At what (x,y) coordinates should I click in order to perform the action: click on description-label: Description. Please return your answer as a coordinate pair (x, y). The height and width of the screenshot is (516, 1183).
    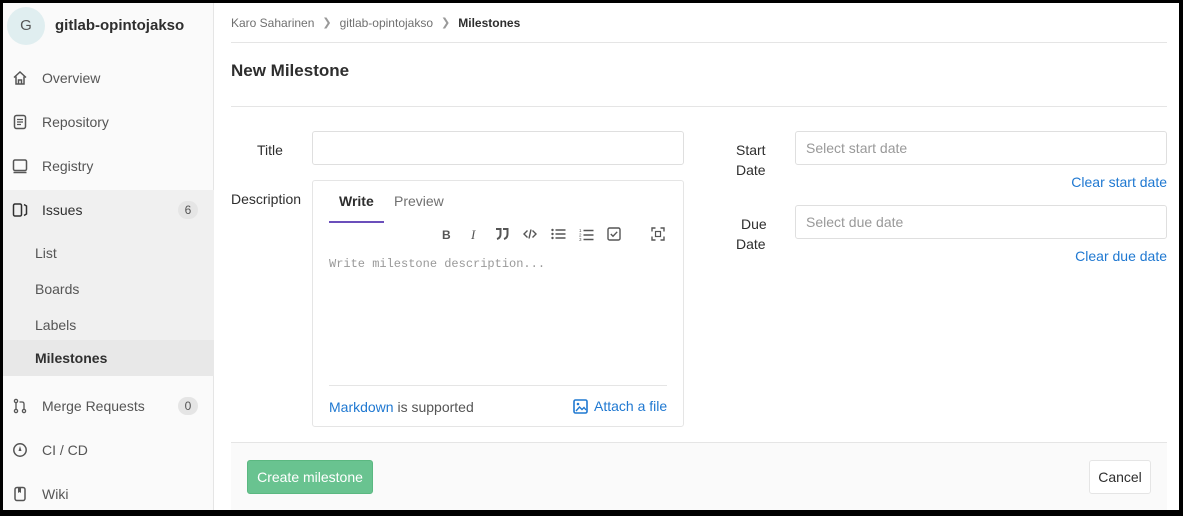
    Looking at the image, I should click on (266, 199).